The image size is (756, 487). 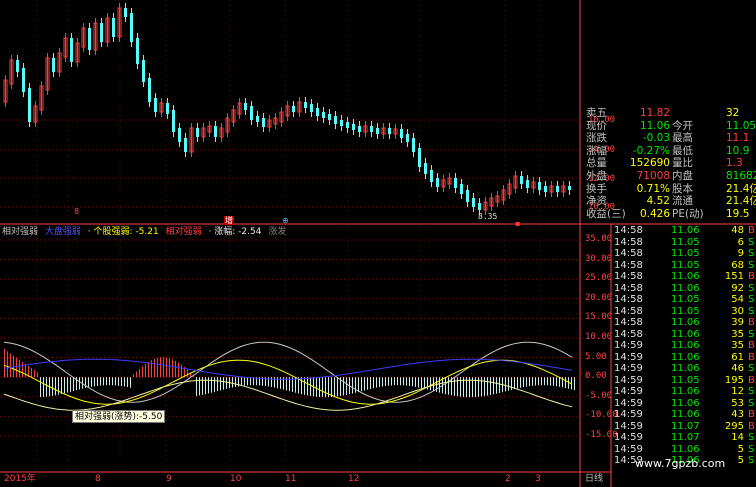 I want to click on tick-row: 14:58 11.05 6 S, so click(x=683, y=243).